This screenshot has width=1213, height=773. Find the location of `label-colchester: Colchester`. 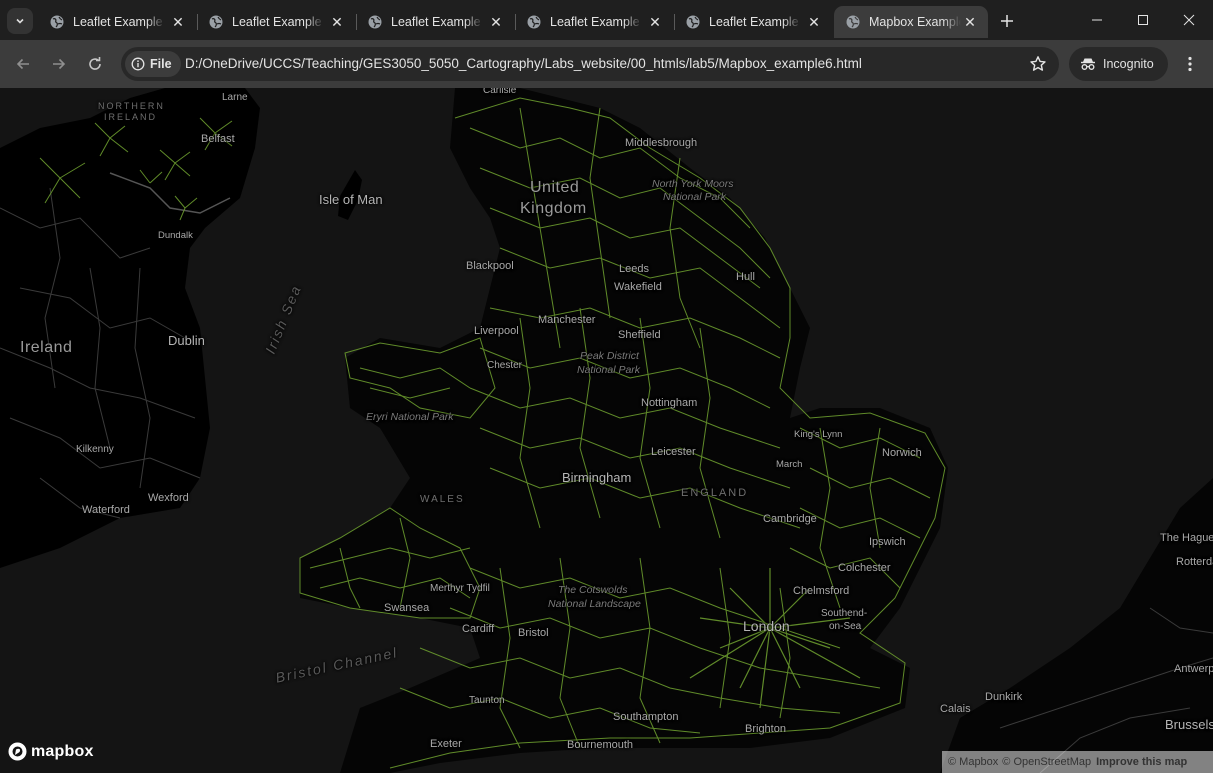

label-colchester: Colchester is located at coordinates (864, 568).